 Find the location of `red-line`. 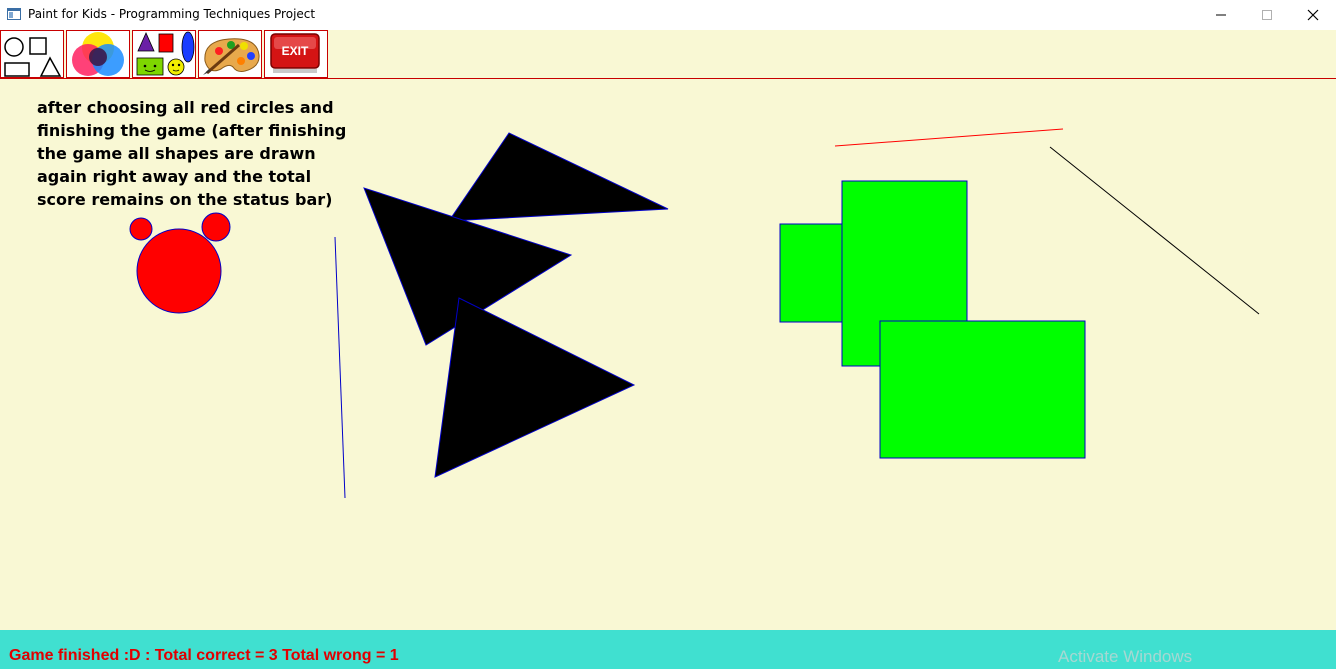

red-line is located at coordinates (949, 137).